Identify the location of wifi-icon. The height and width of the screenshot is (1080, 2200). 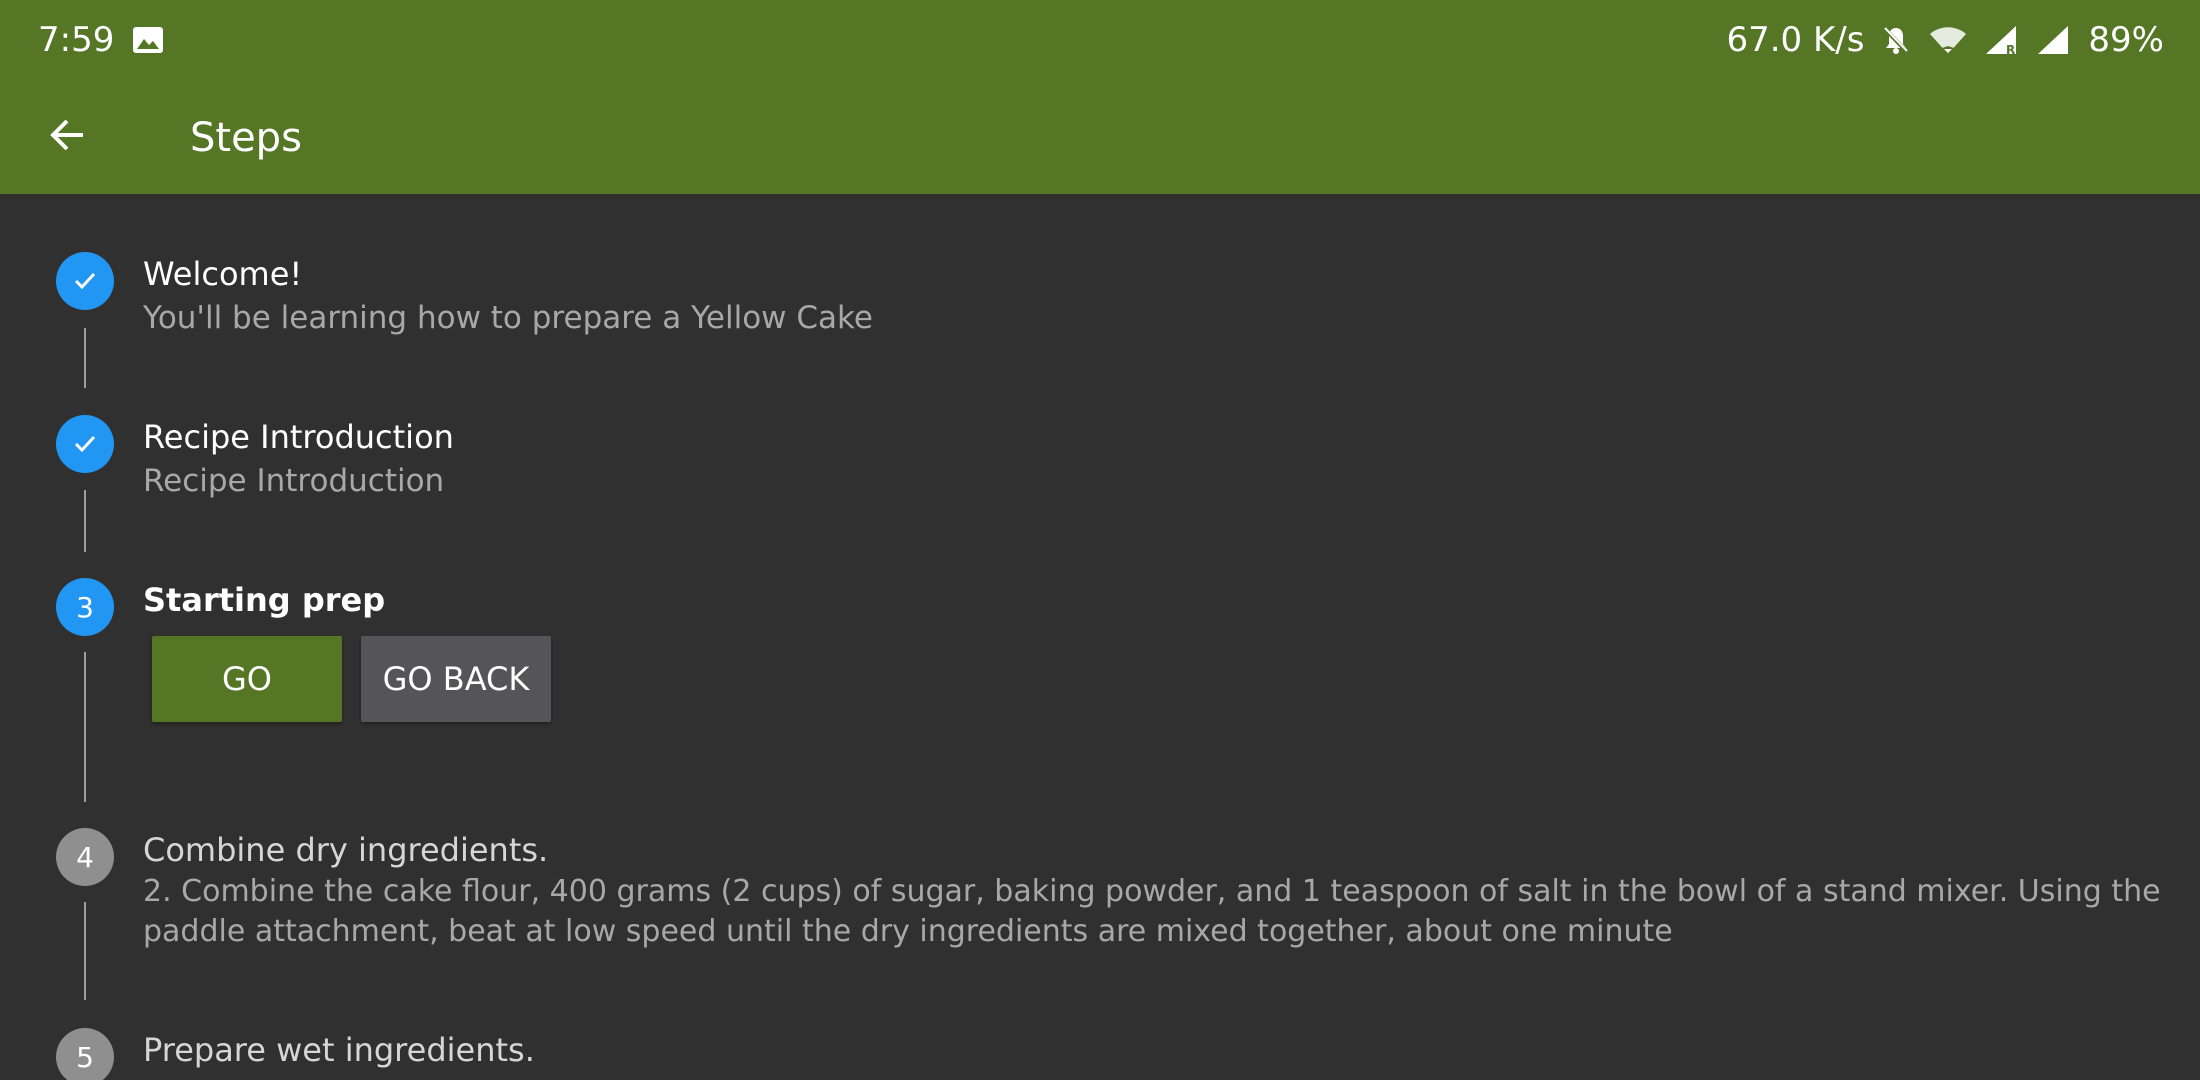
(1948, 40).